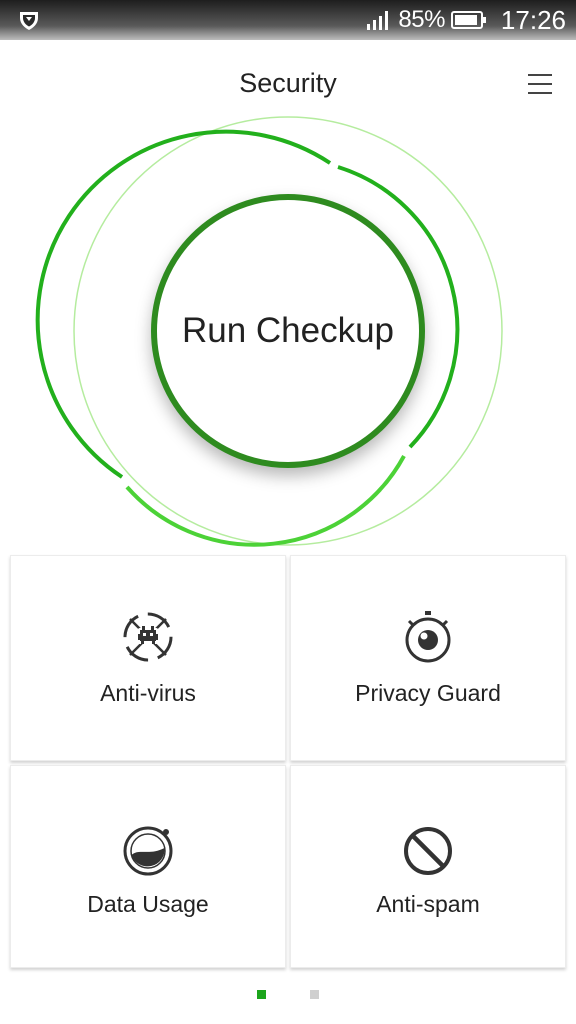  I want to click on block-icon, so click(428, 851).